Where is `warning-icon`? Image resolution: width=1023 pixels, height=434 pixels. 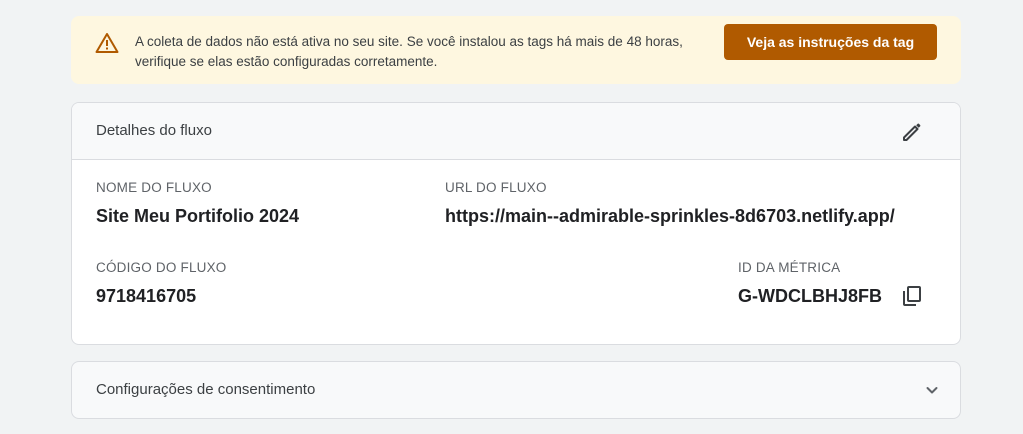 warning-icon is located at coordinates (107, 43).